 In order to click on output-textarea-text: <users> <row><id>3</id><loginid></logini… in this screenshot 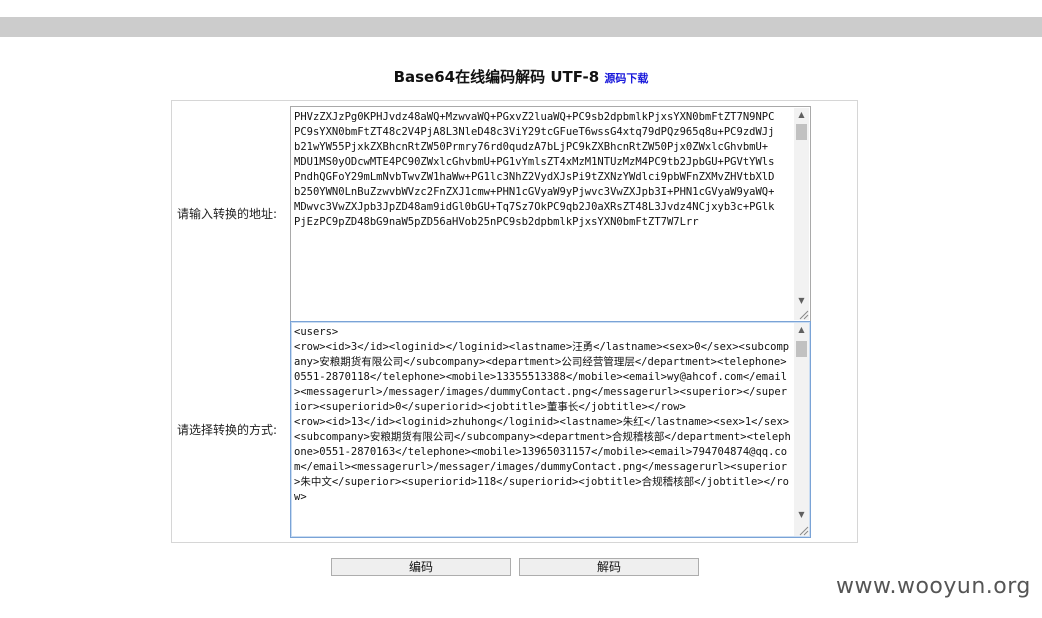, I will do `click(542, 414)`.